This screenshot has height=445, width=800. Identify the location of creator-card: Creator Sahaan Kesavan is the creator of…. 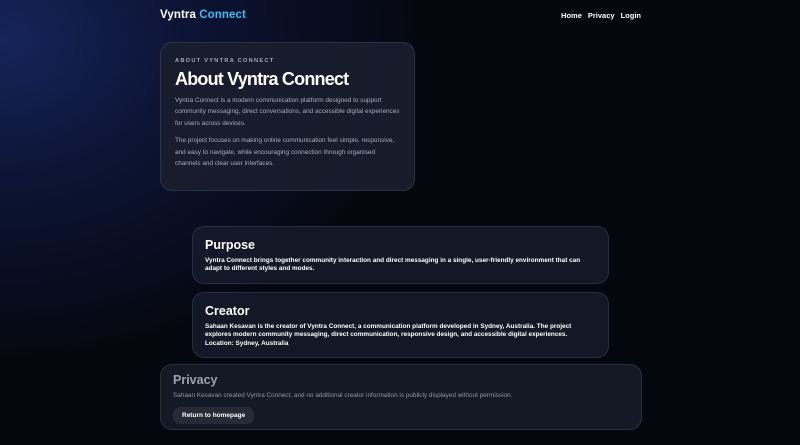
(400, 325).